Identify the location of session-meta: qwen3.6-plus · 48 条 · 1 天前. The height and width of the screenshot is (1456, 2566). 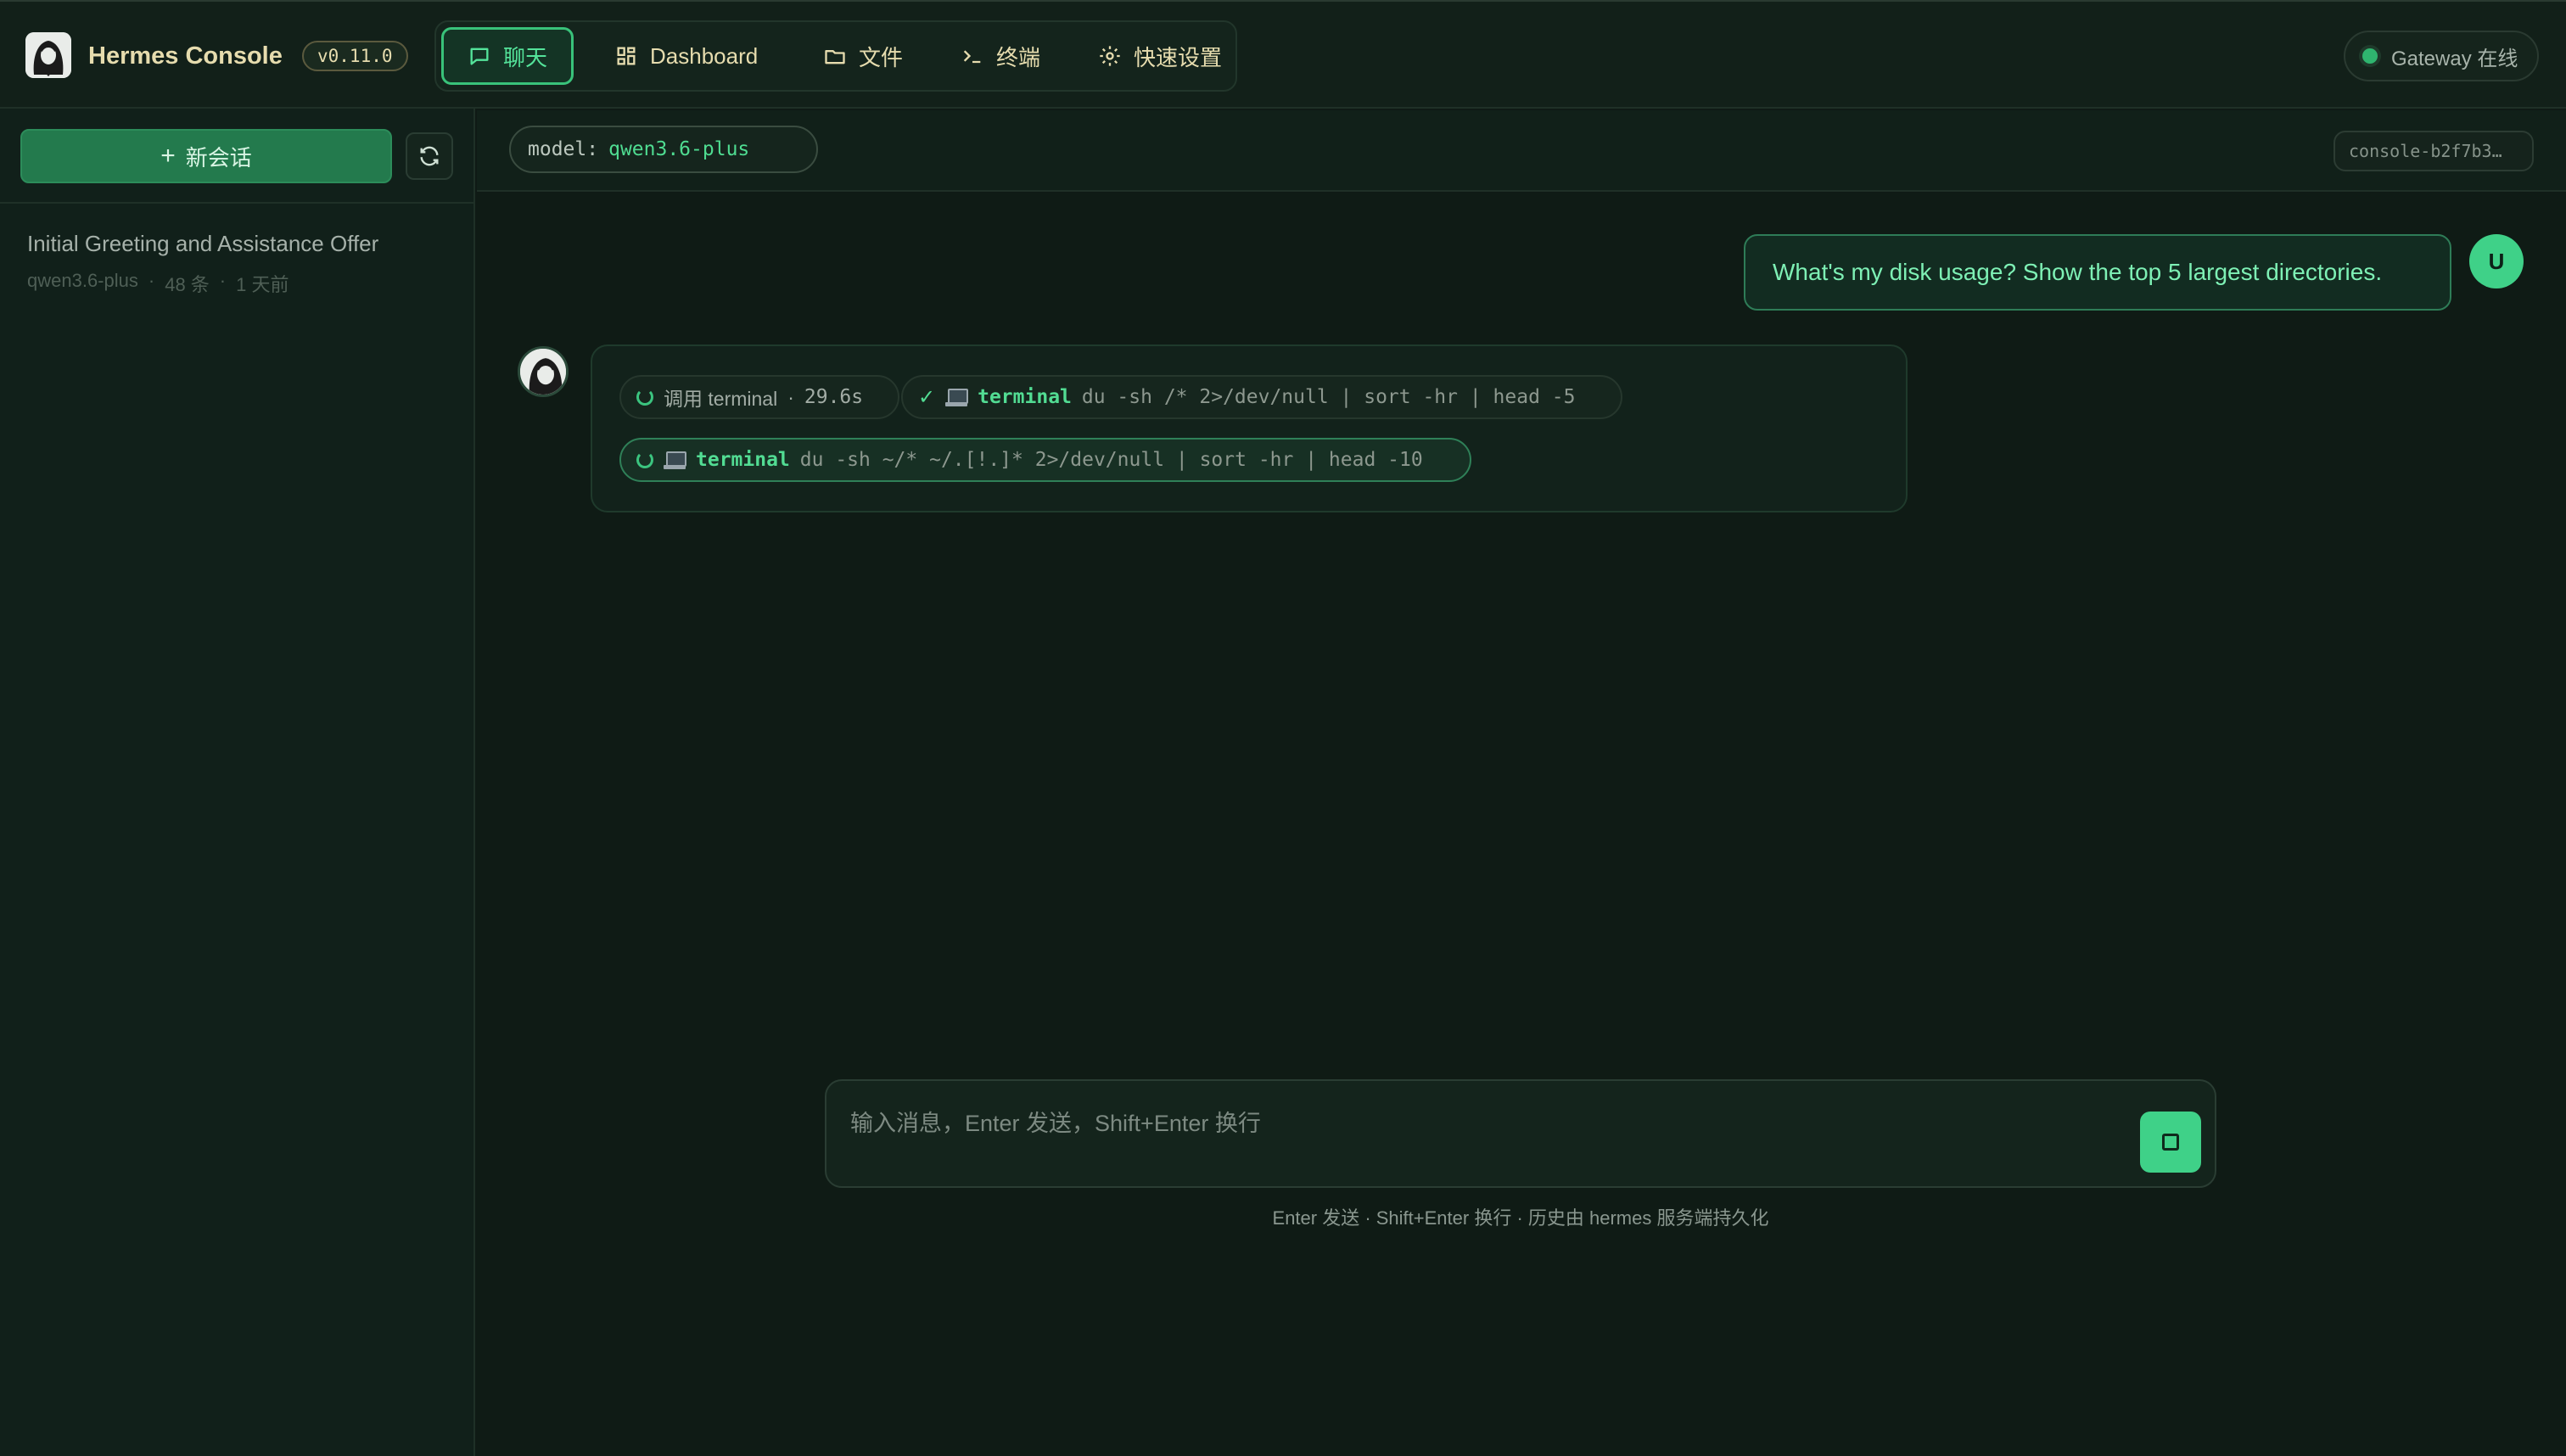
(158, 283).